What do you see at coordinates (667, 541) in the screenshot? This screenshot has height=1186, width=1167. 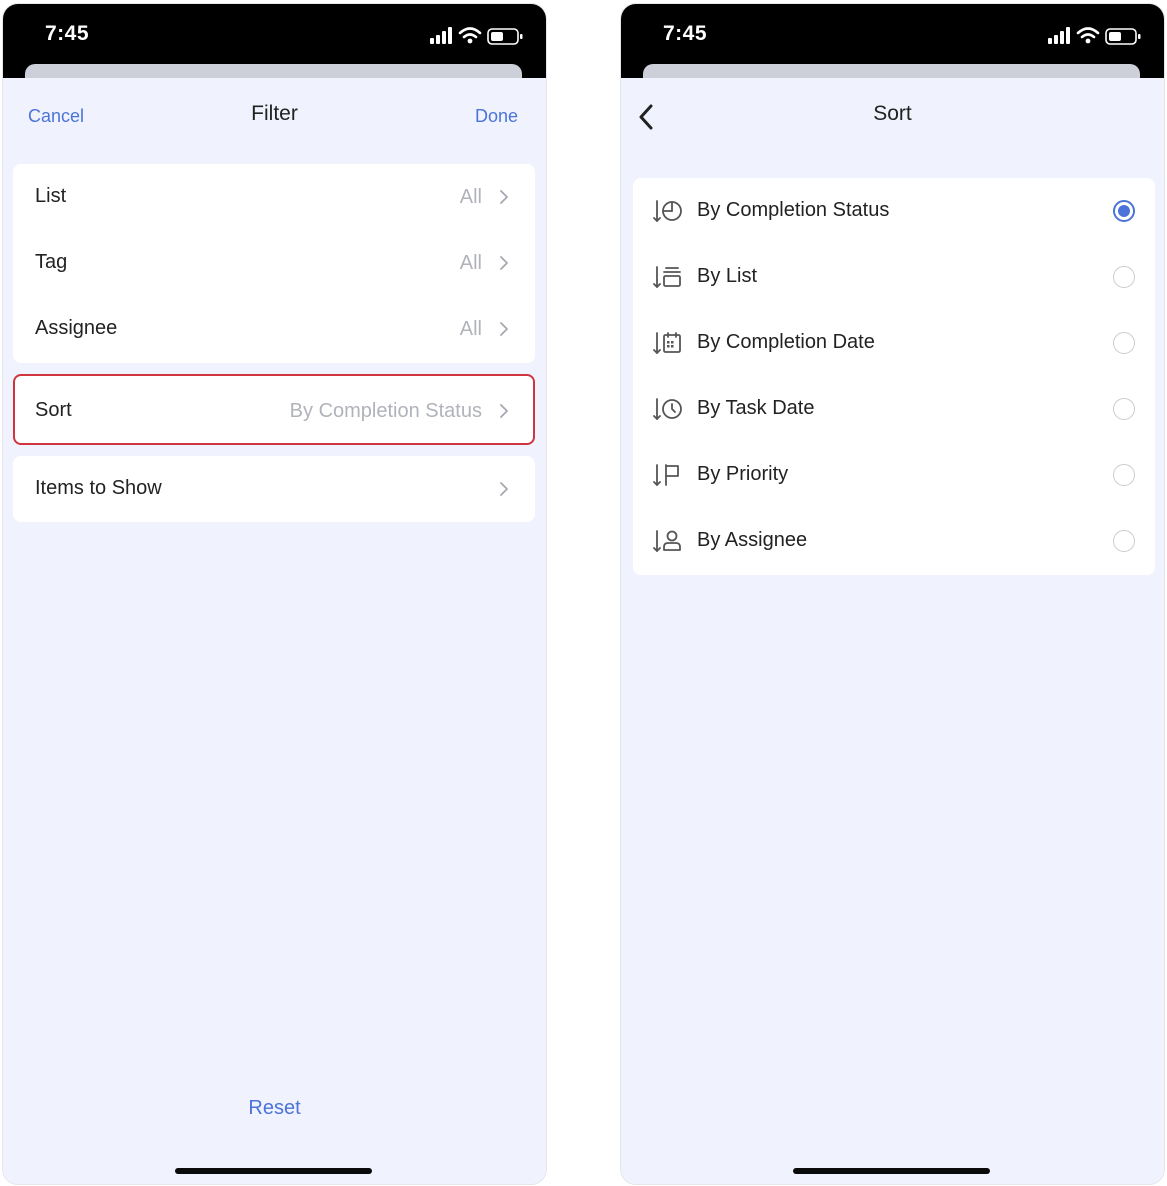 I see `assignee-sort-icon` at bounding box center [667, 541].